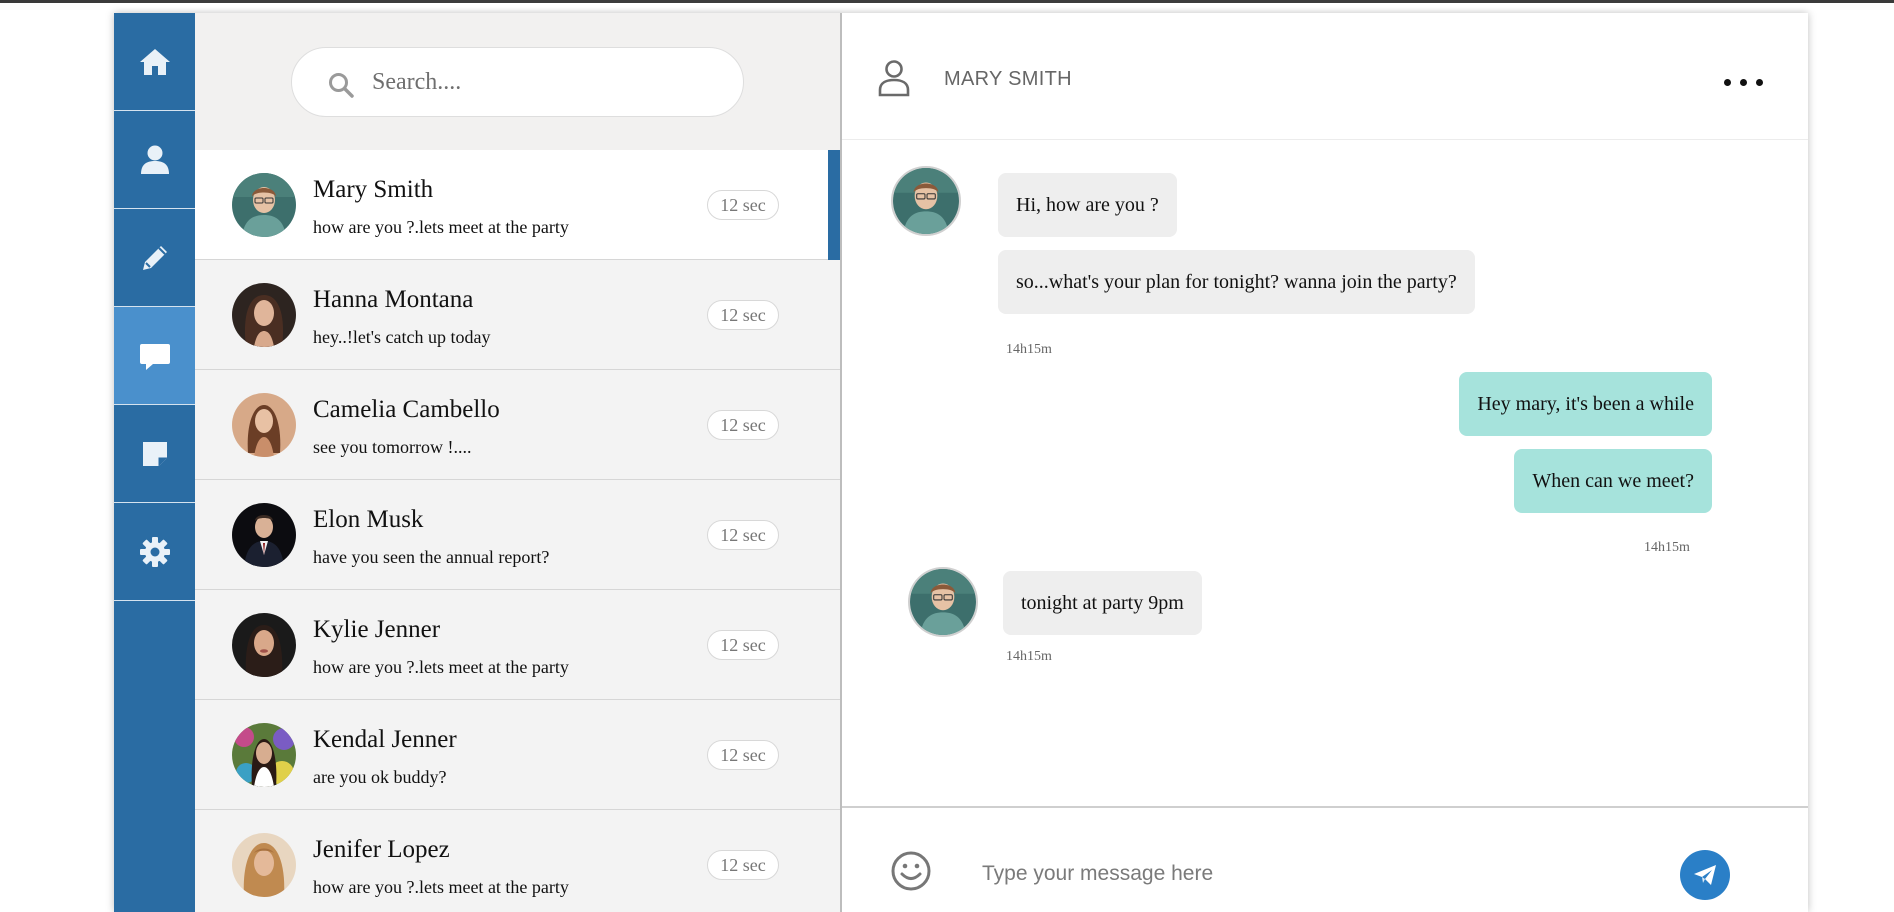  I want to click on sidebar-item-home, so click(154, 62).